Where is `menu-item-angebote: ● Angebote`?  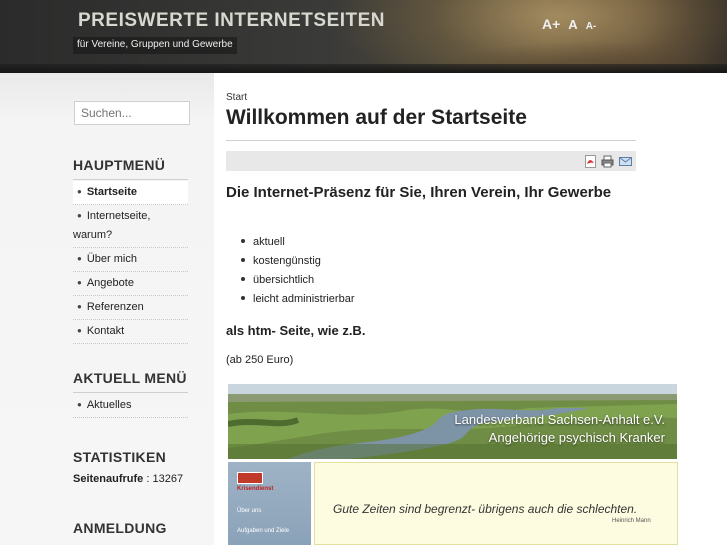
menu-item-angebote: ● Angebote is located at coordinates (130, 284).